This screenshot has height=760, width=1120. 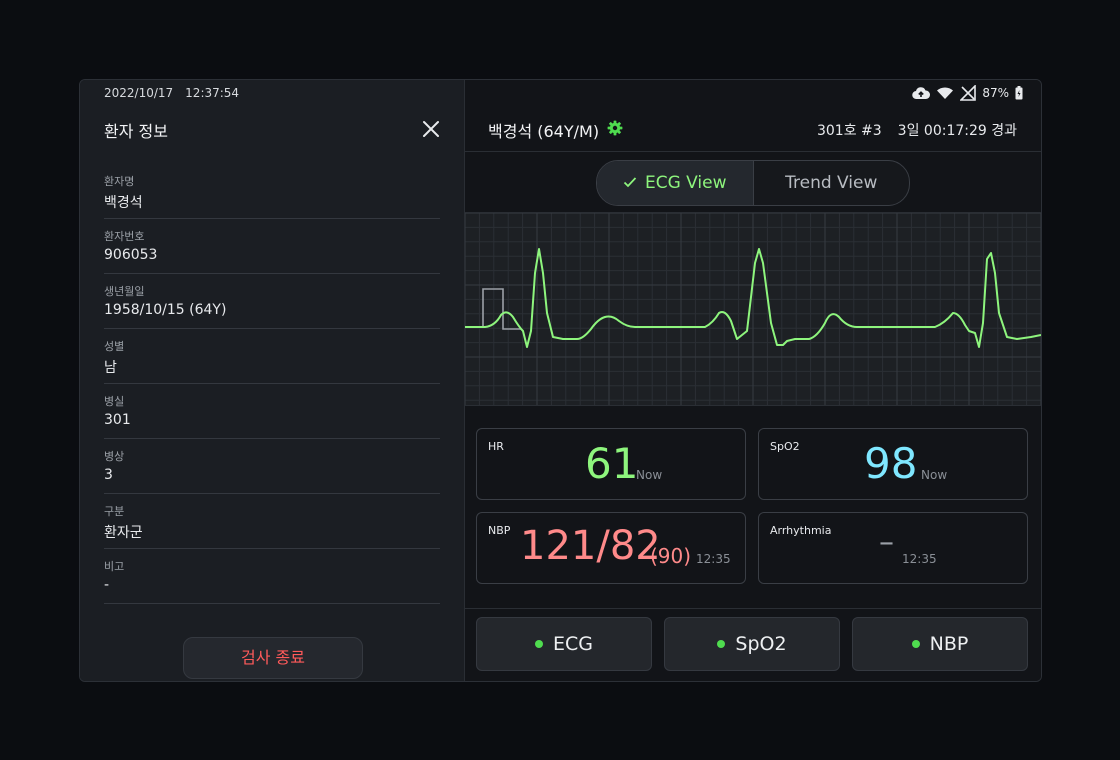 What do you see at coordinates (165, 310) in the screenshot?
I see `info-value: 1958/10/15 (64Y)` at bounding box center [165, 310].